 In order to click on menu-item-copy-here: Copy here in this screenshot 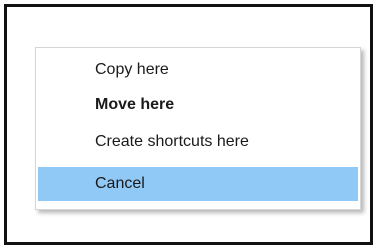, I will do `click(198, 70)`.